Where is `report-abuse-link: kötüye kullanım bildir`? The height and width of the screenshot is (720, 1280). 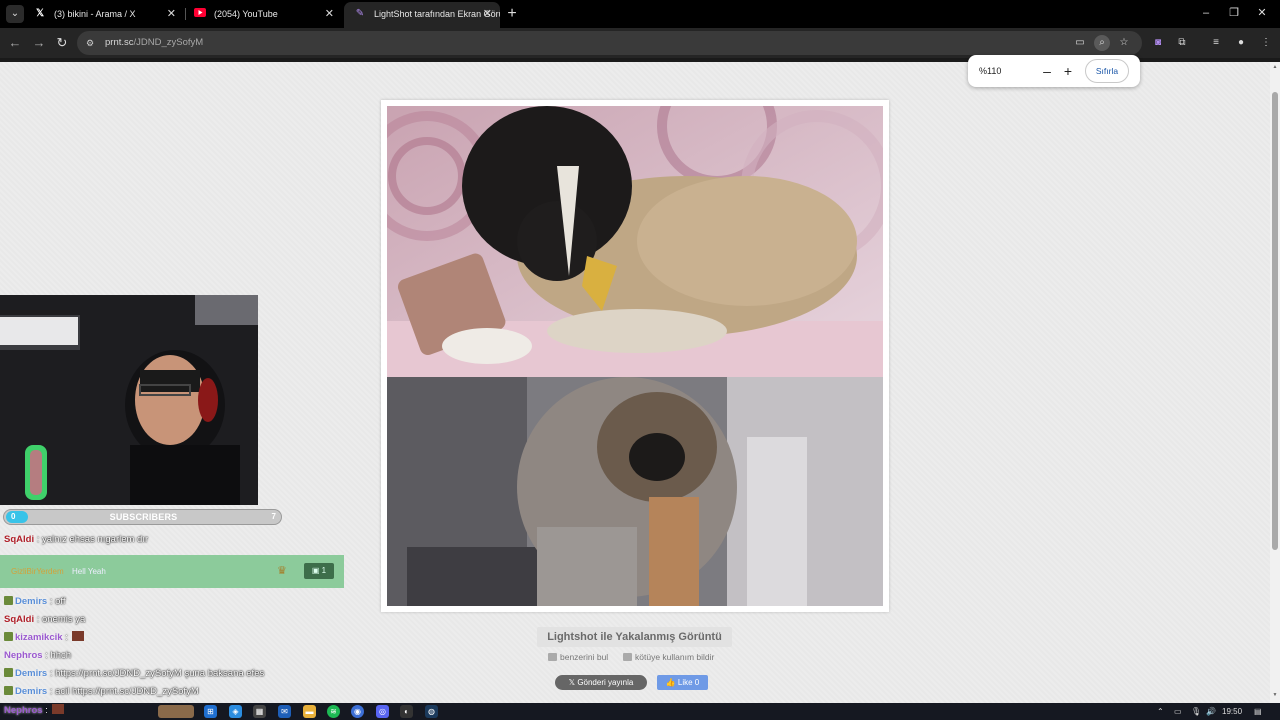
report-abuse-link: kötüye kullanım bildir is located at coordinates (668, 657).